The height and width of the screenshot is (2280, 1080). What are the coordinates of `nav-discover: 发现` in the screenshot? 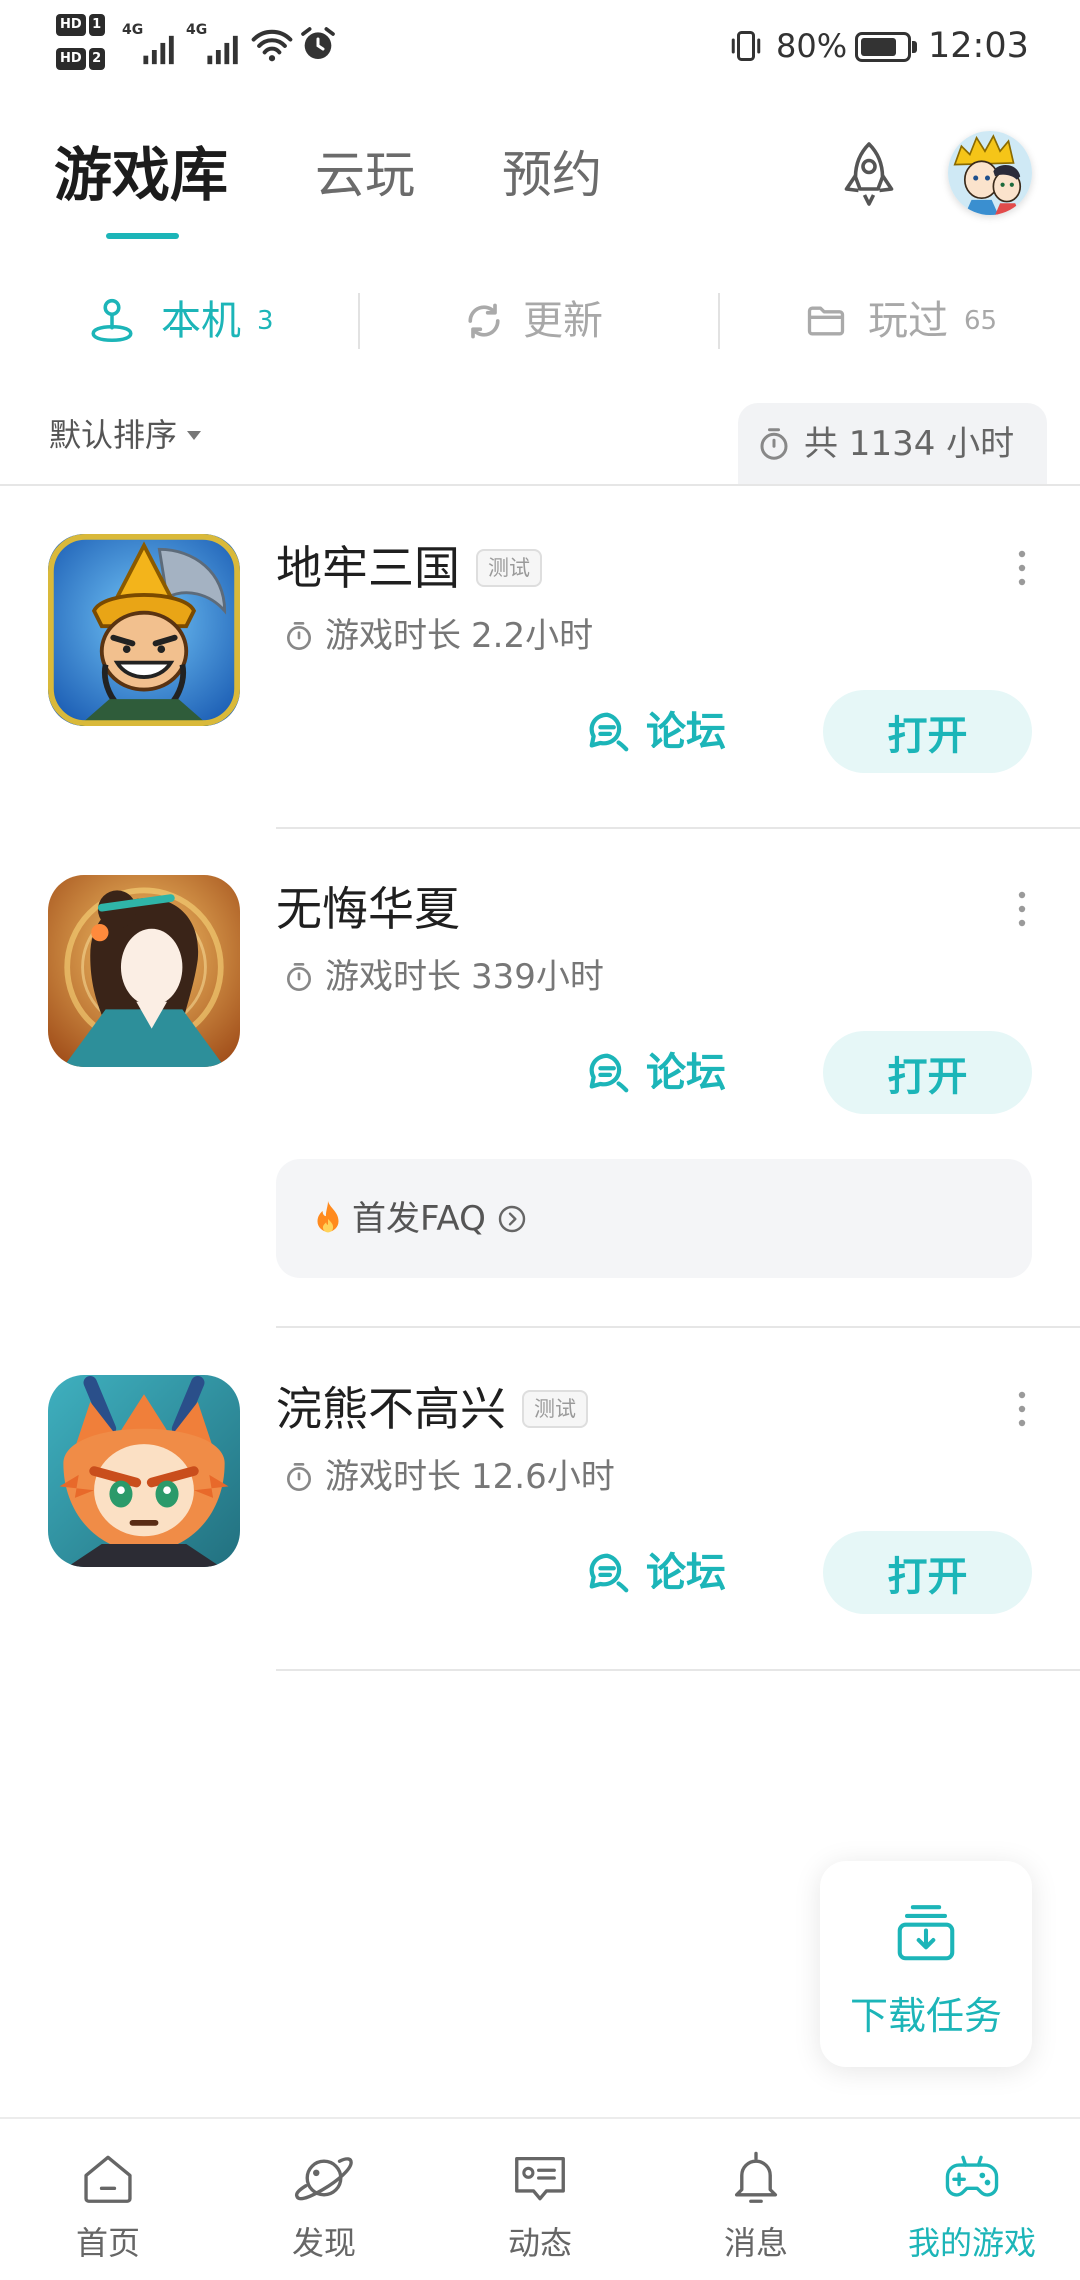 It's located at (324, 2199).